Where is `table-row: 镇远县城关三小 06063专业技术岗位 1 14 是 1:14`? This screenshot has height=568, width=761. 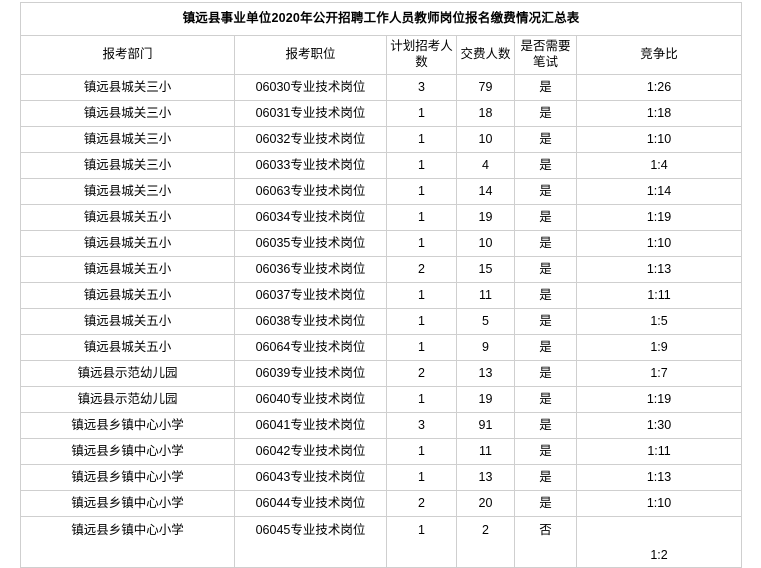
table-row: 镇远县城关三小 06063专业技术岗位 1 14 是 1:14 is located at coordinates (381, 191).